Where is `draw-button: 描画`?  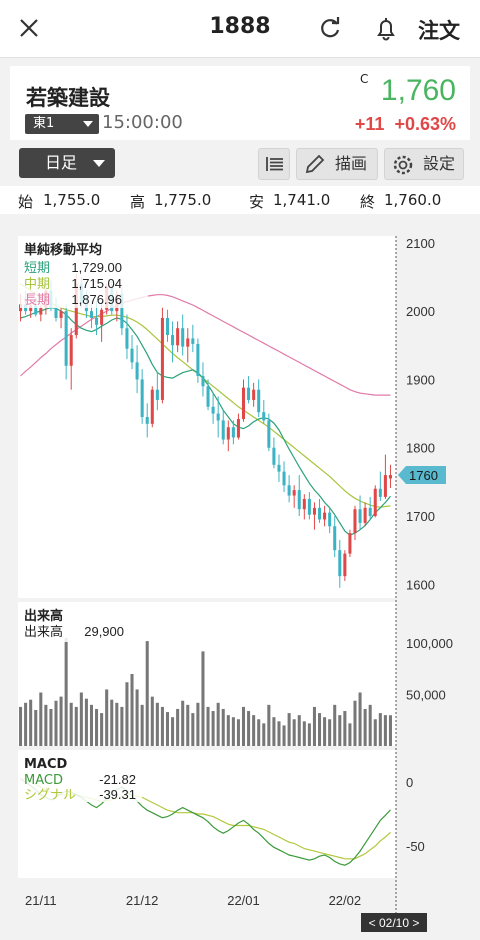 draw-button: 描画 is located at coordinates (337, 164).